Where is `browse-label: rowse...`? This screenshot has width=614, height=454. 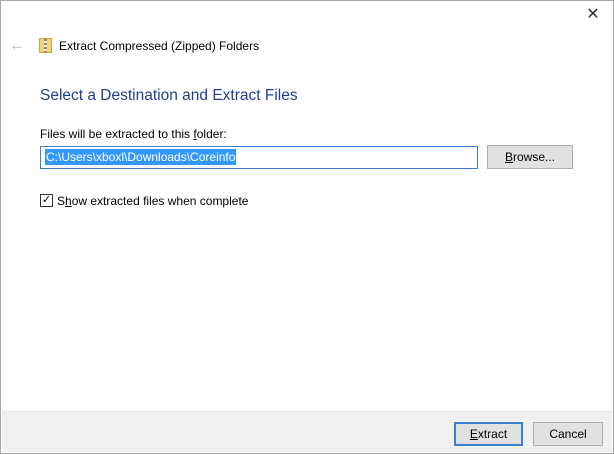
browse-label: rowse... is located at coordinates (534, 157).